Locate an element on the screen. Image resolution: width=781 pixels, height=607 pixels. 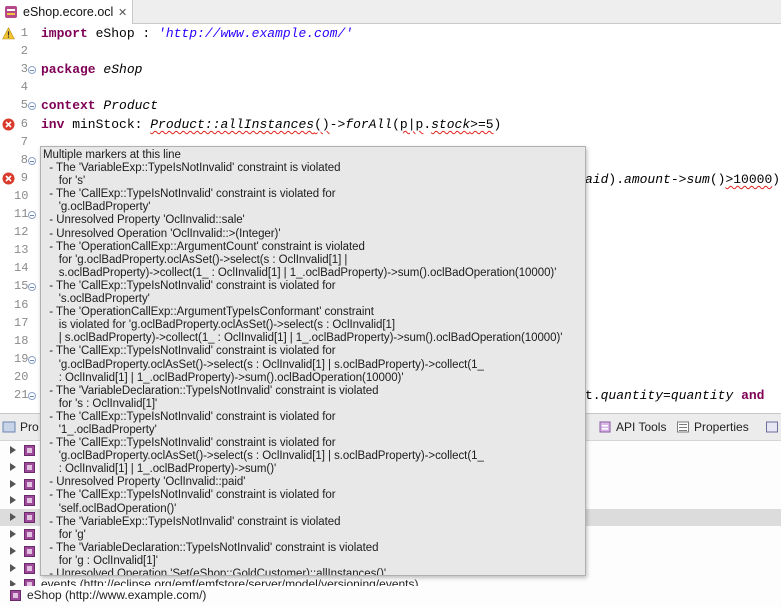
code-token: import is located at coordinates (64, 33).